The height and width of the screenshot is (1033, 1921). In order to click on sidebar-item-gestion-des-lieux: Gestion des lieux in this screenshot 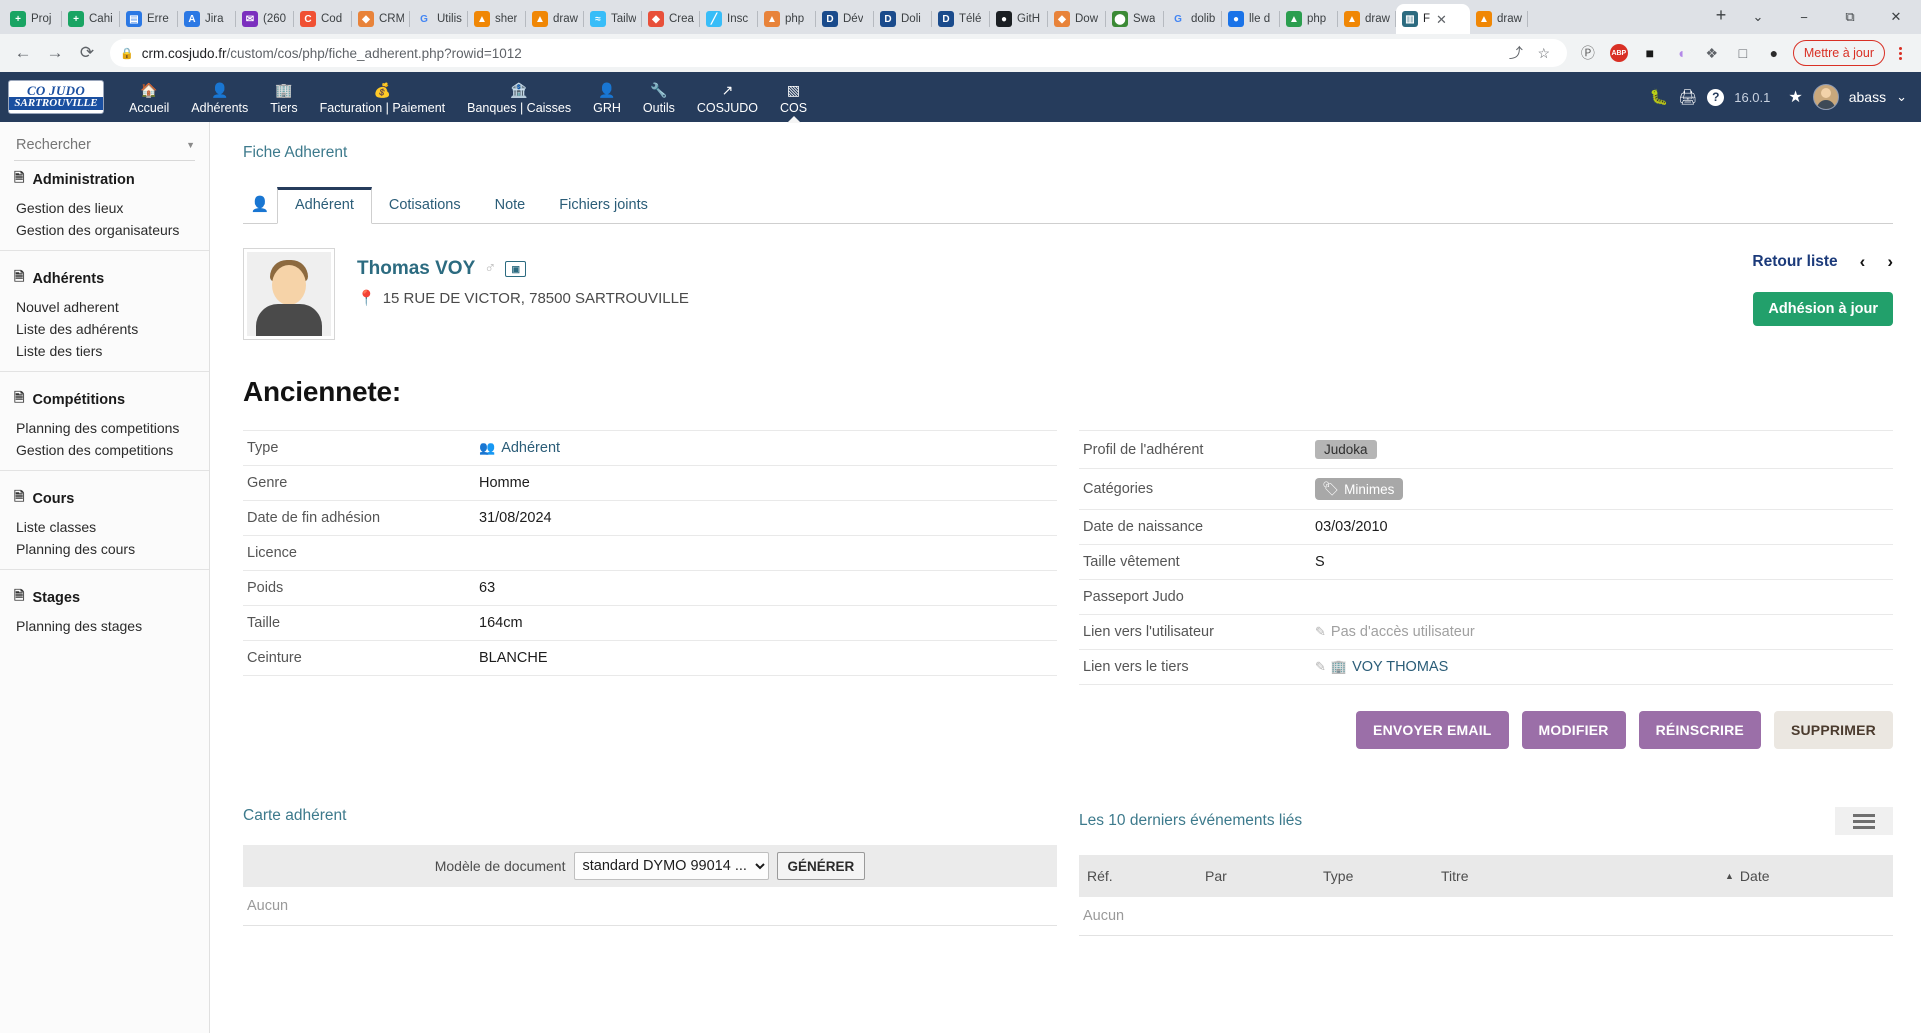, I will do `click(104, 208)`.